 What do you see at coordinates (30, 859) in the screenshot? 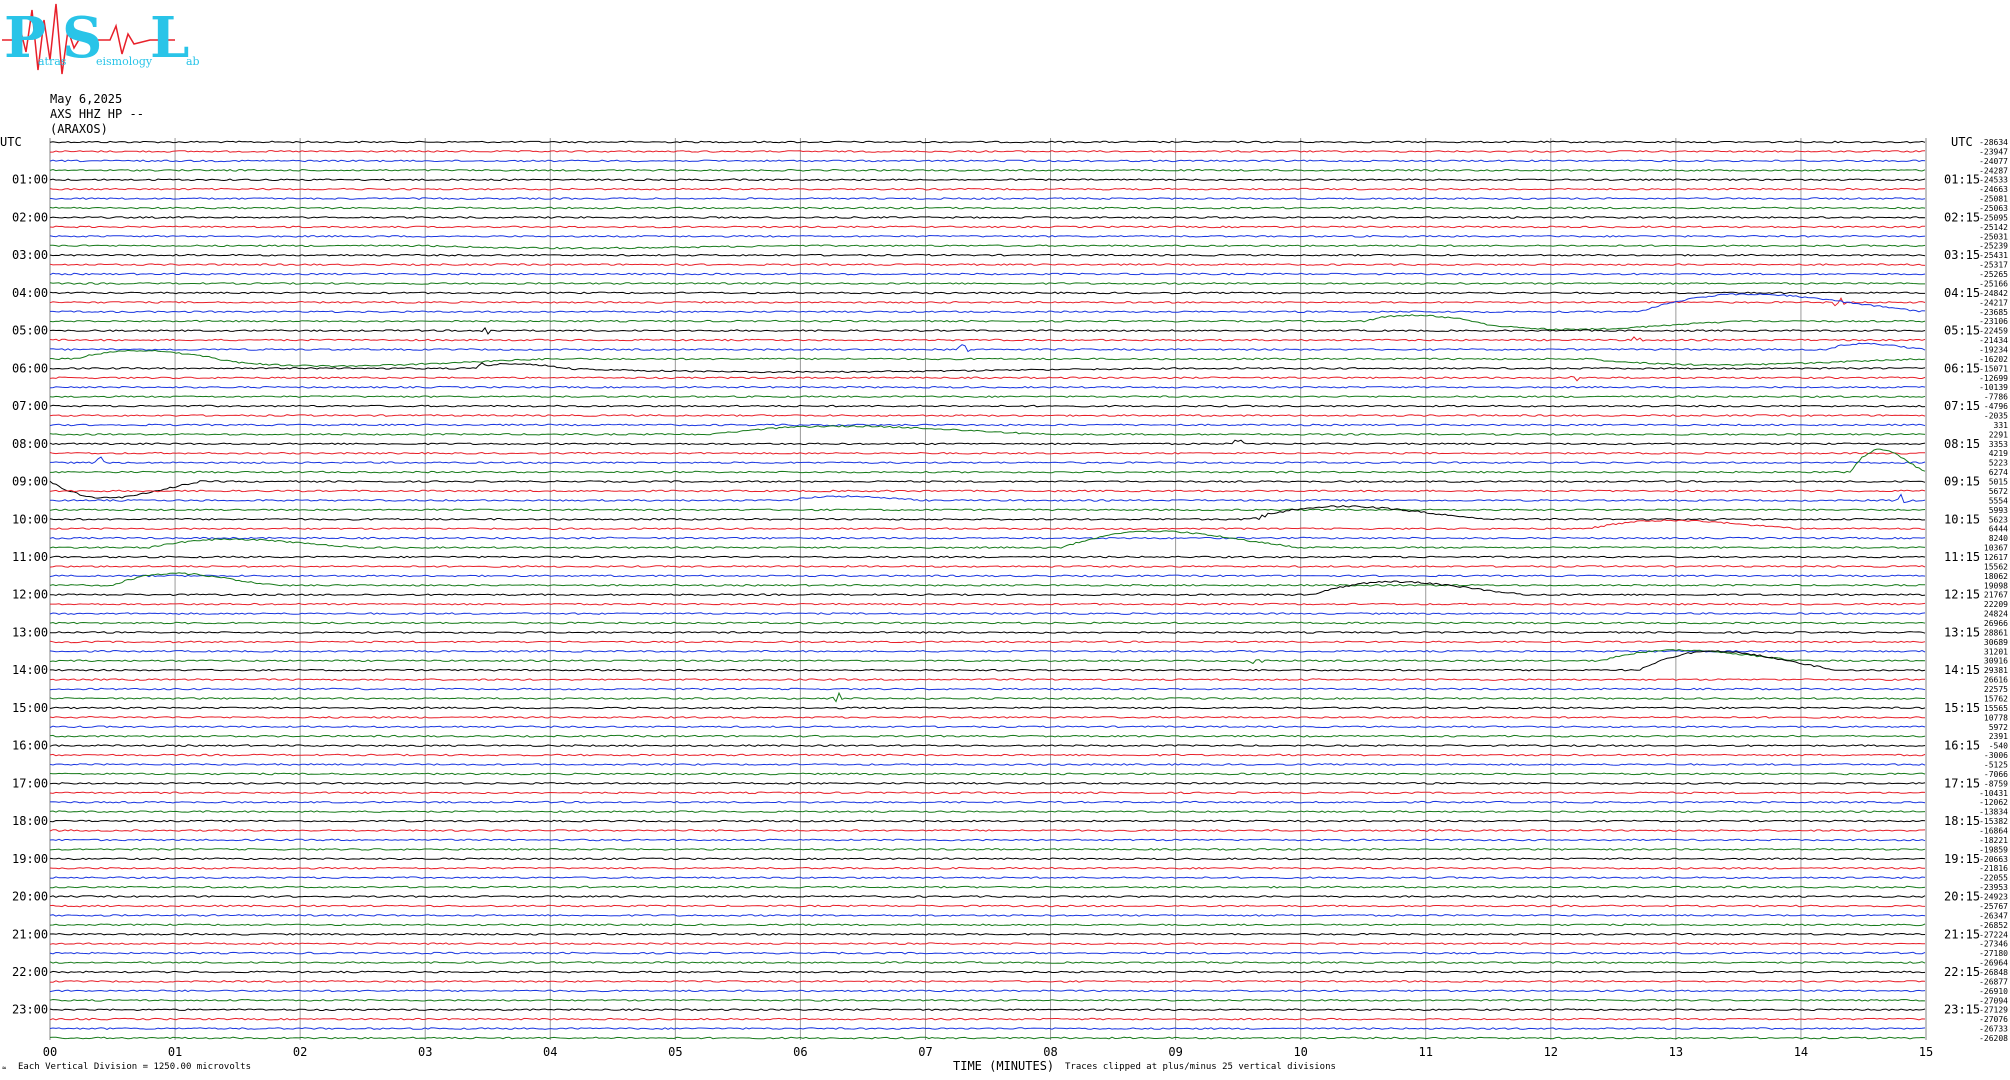
I see `left-hour-label: 19:00` at bounding box center [30, 859].